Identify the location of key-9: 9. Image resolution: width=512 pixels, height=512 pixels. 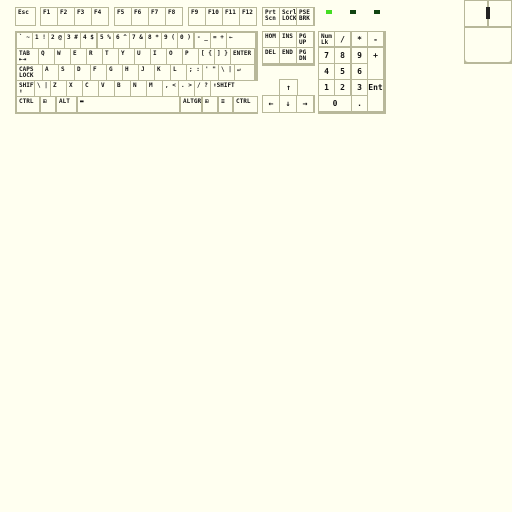
(359, 55).